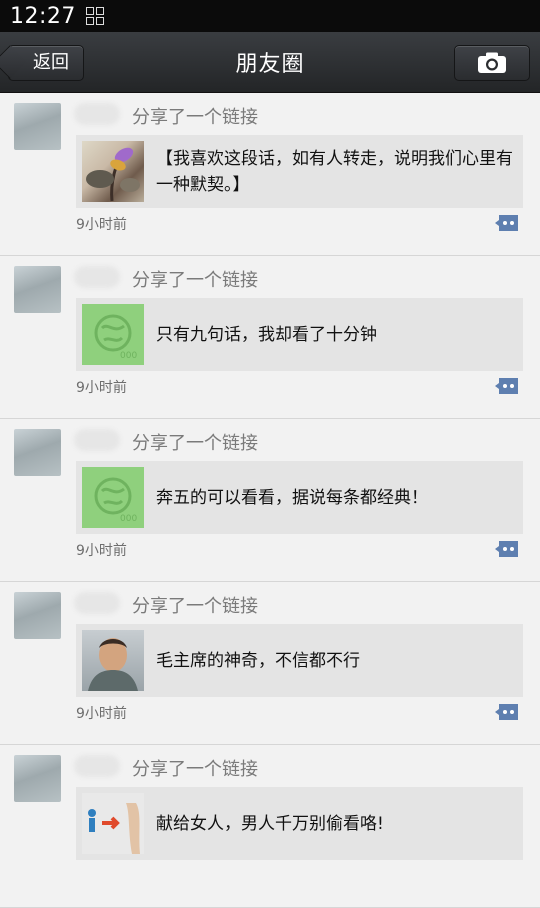 Image resolution: width=540 pixels, height=908 pixels. I want to click on flower-painting-icon, so click(113, 174).